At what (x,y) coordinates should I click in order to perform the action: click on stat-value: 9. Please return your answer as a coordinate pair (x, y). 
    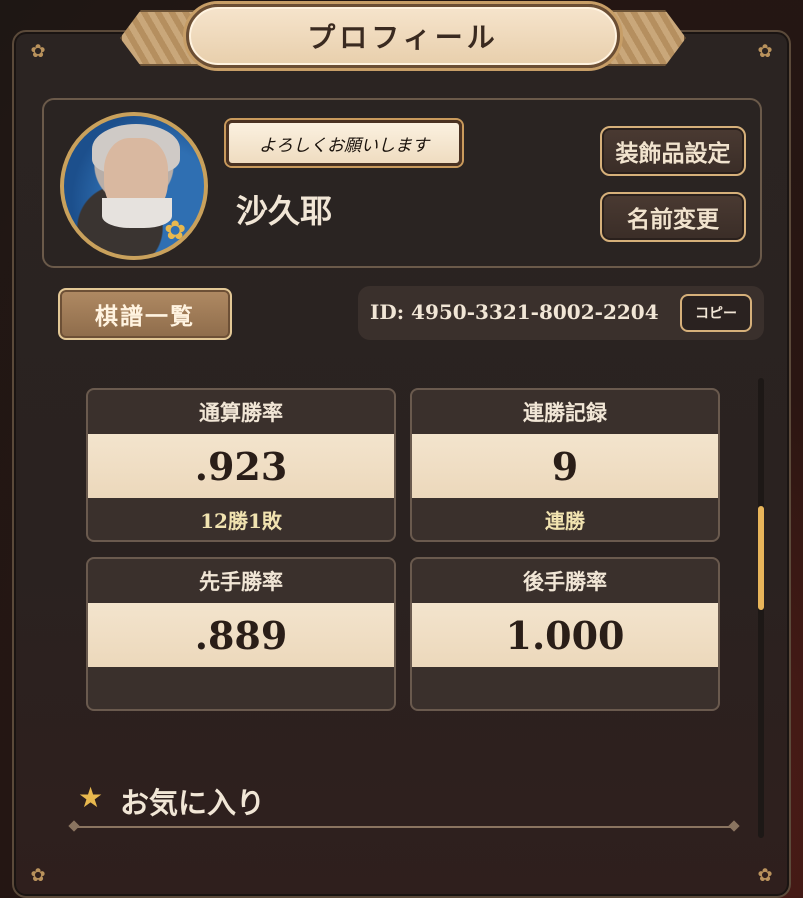
    Looking at the image, I should click on (565, 466).